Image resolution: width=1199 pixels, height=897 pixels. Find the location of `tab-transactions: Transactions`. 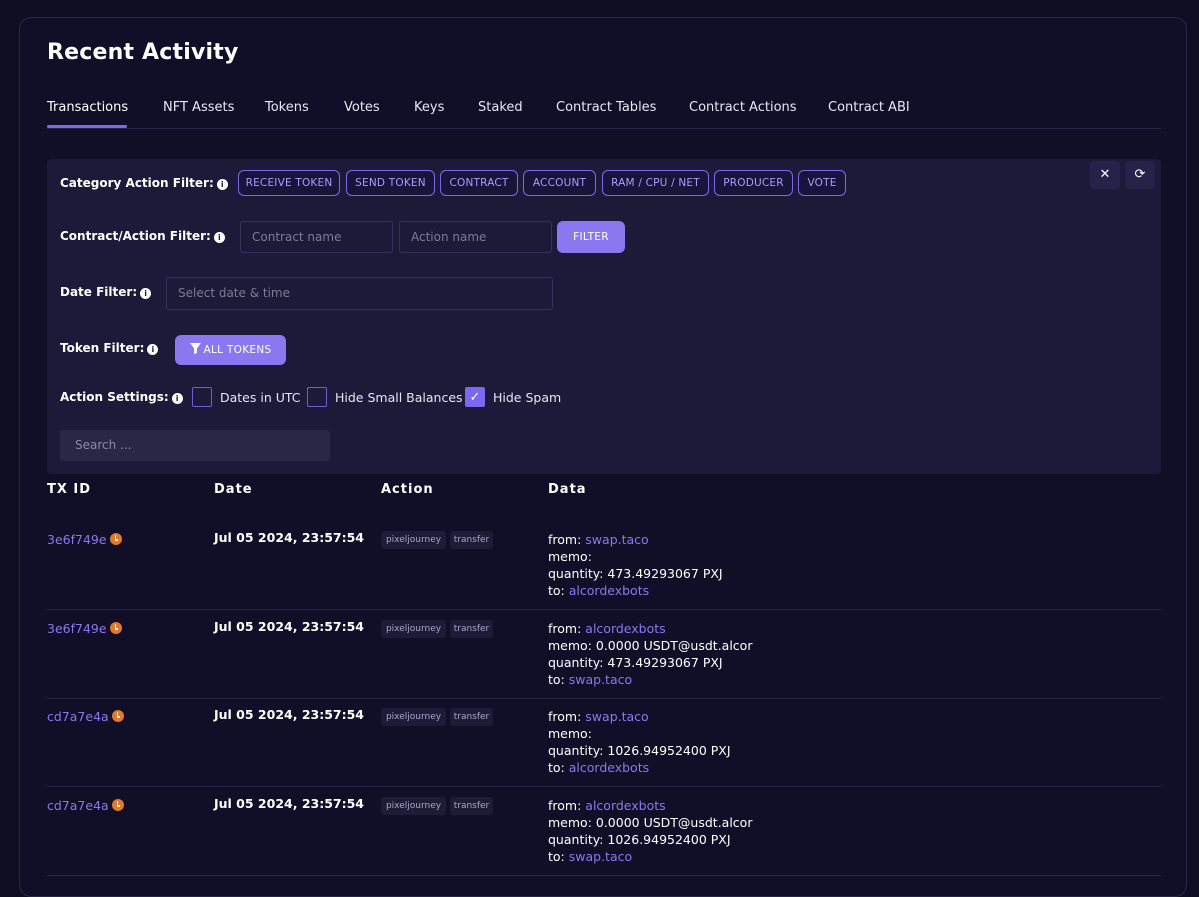

tab-transactions: Transactions is located at coordinates (87, 107).